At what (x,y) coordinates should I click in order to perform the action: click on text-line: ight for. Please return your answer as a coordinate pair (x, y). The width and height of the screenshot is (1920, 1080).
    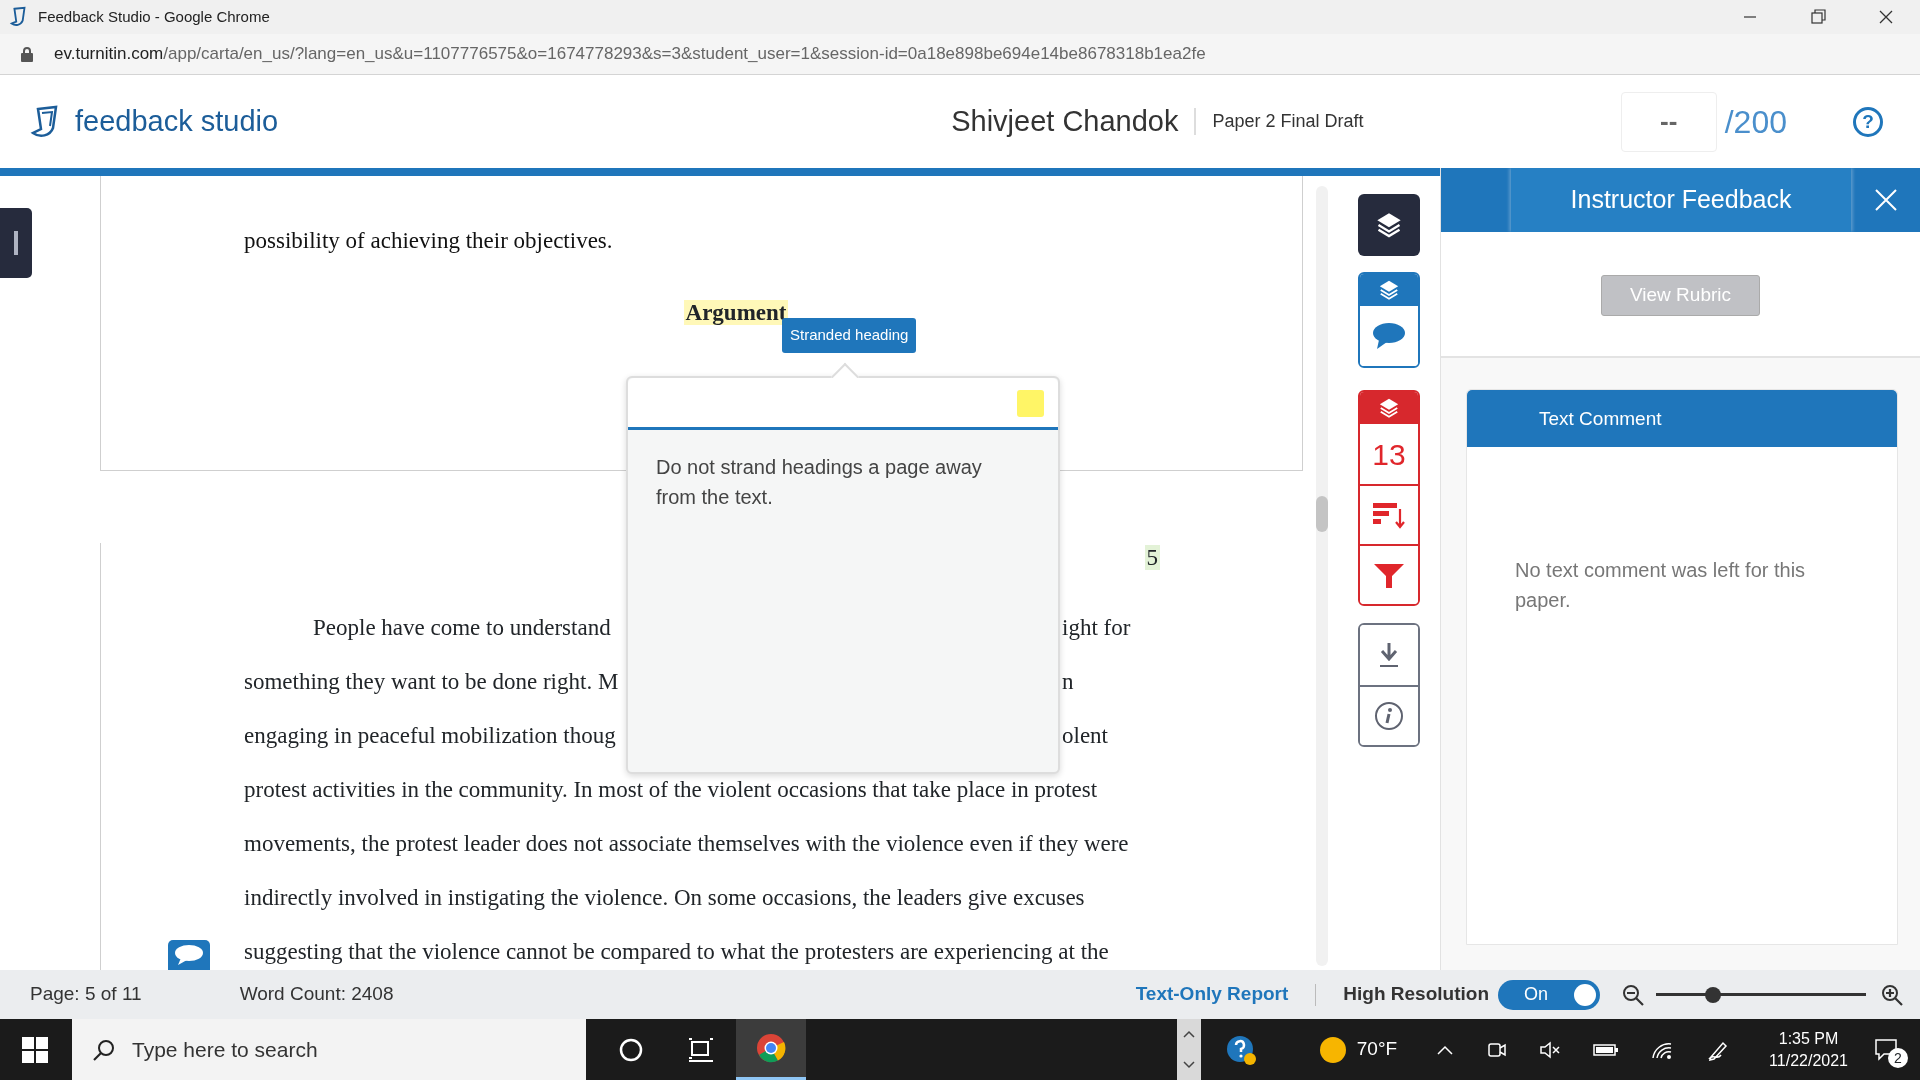
    Looking at the image, I should click on (1097, 628).